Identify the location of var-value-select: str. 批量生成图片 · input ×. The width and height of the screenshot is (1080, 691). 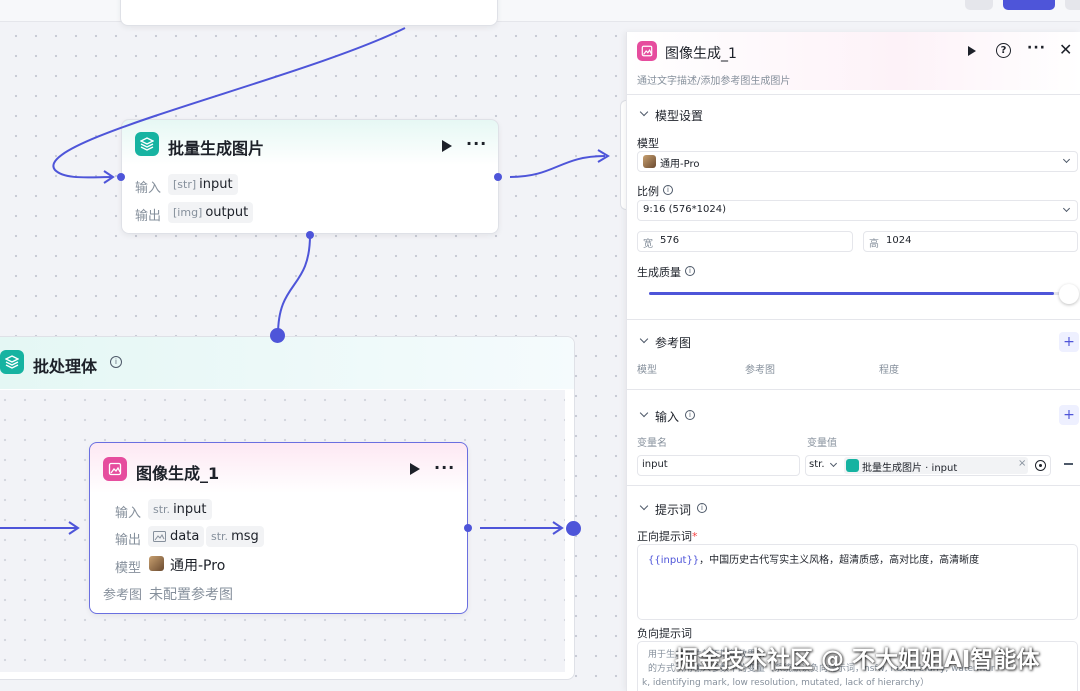
(928, 465).